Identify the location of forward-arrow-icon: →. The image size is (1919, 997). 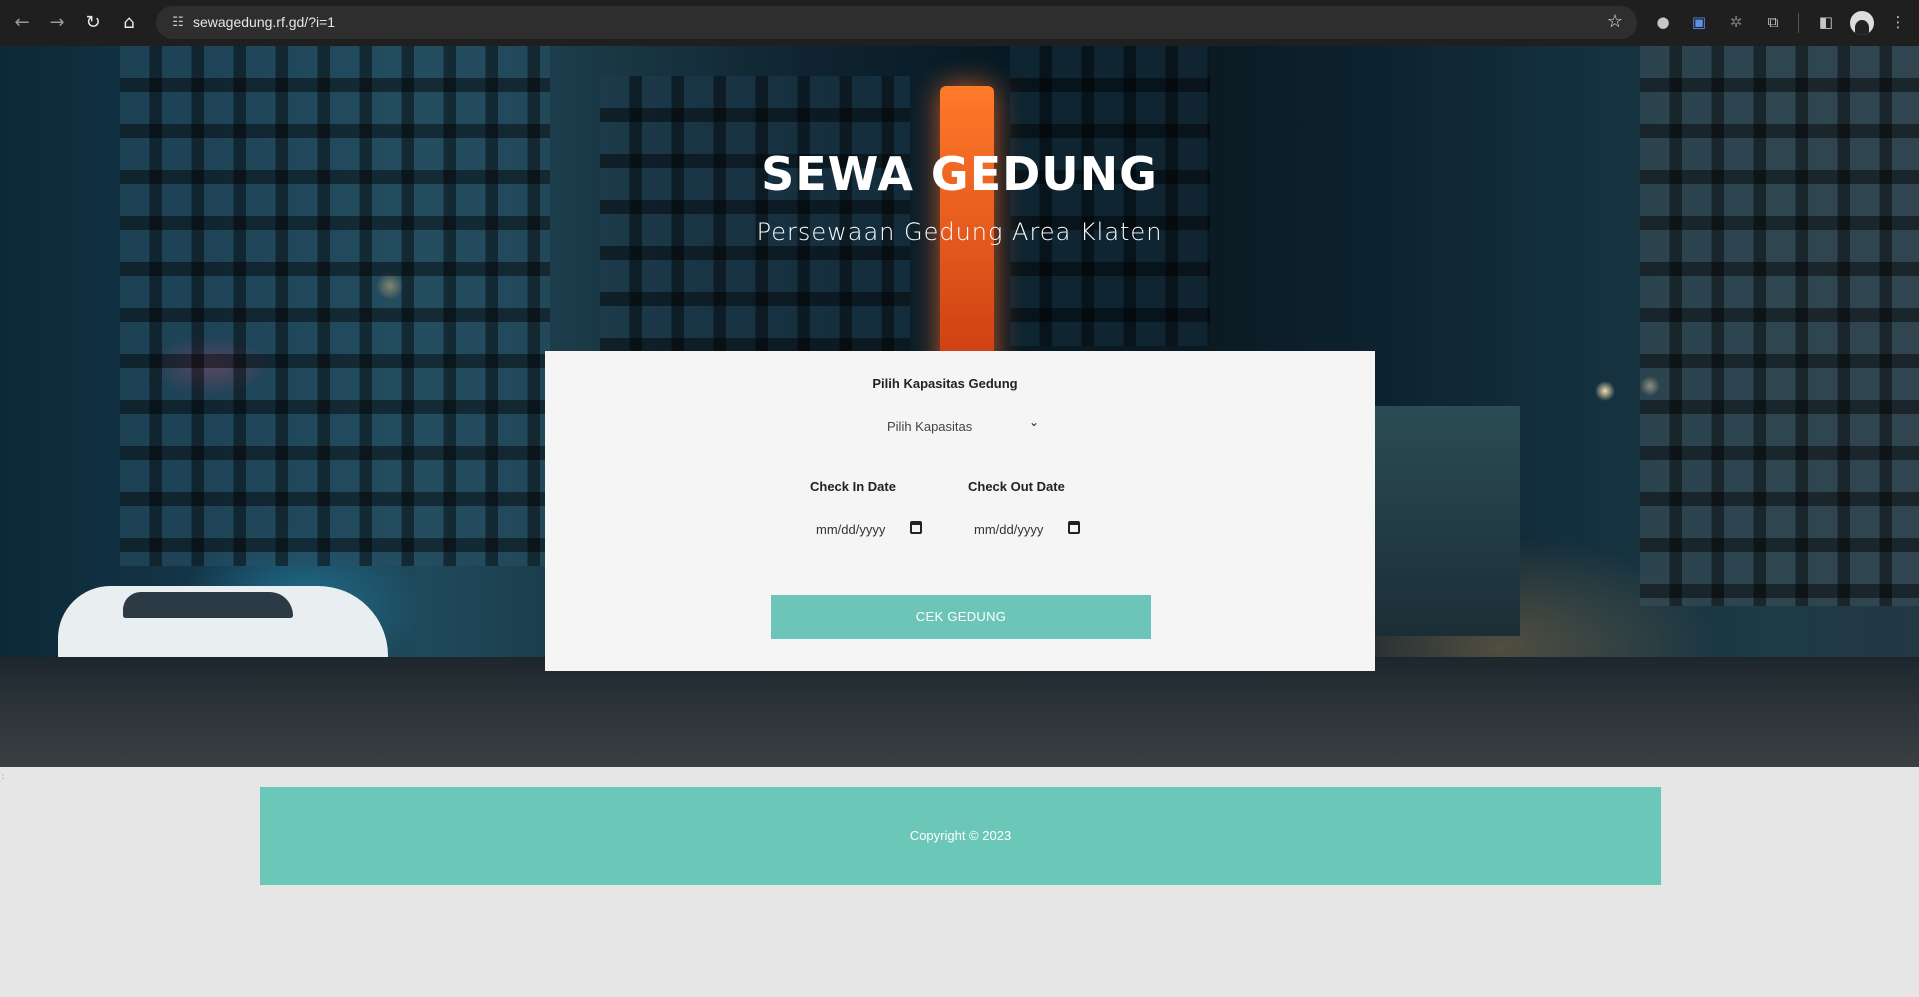
(57, 23).